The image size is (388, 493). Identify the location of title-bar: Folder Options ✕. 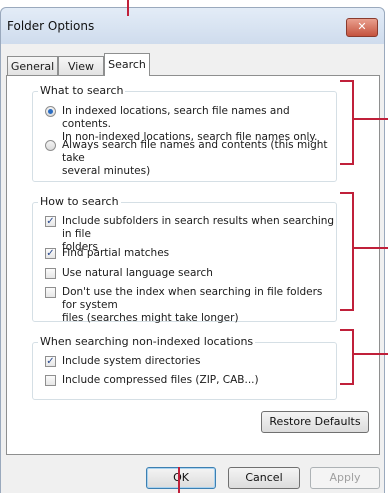
(192, 26).